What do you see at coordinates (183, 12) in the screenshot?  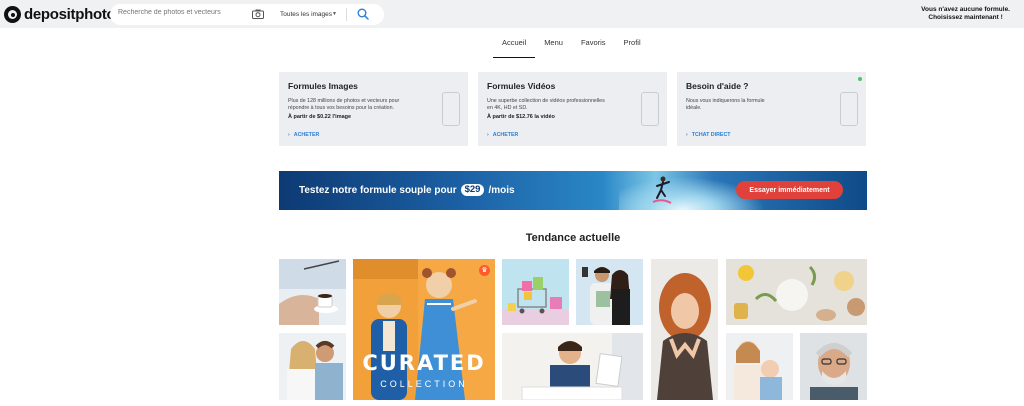 I see `search-input` at bounding box center [183, 12].